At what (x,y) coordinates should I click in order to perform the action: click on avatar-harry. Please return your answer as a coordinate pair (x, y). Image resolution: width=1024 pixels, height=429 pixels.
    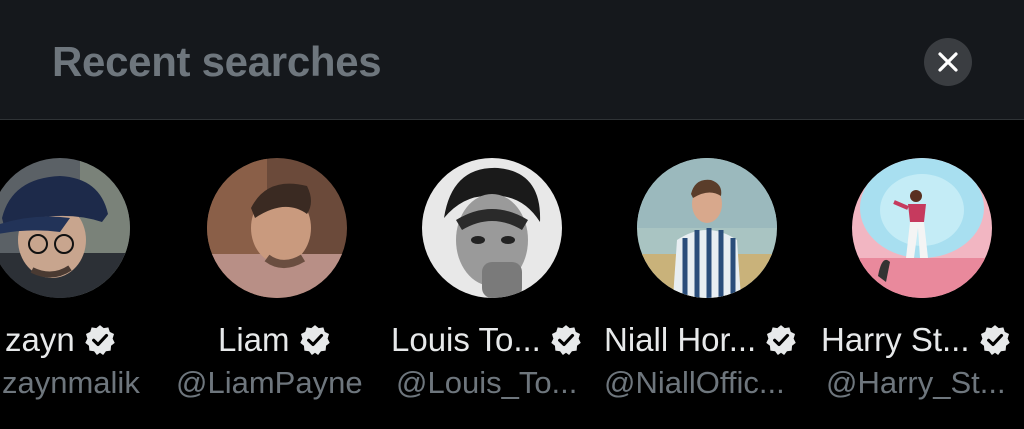
    Looking at the image, I should click on (922, 228).